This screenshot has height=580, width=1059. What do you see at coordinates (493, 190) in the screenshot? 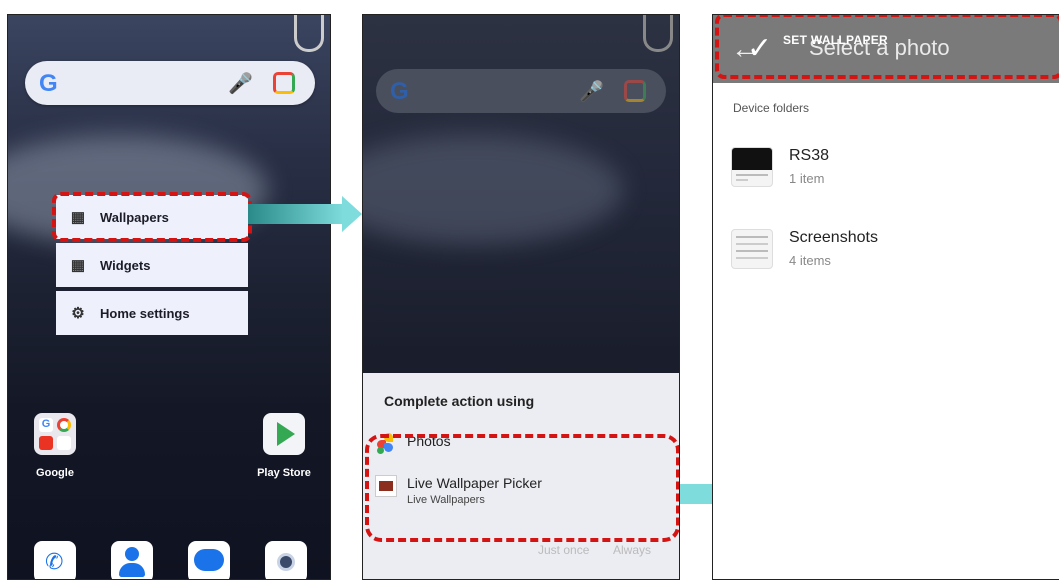
I see `wallpaper-highlight` at bounding box center [493, 190].